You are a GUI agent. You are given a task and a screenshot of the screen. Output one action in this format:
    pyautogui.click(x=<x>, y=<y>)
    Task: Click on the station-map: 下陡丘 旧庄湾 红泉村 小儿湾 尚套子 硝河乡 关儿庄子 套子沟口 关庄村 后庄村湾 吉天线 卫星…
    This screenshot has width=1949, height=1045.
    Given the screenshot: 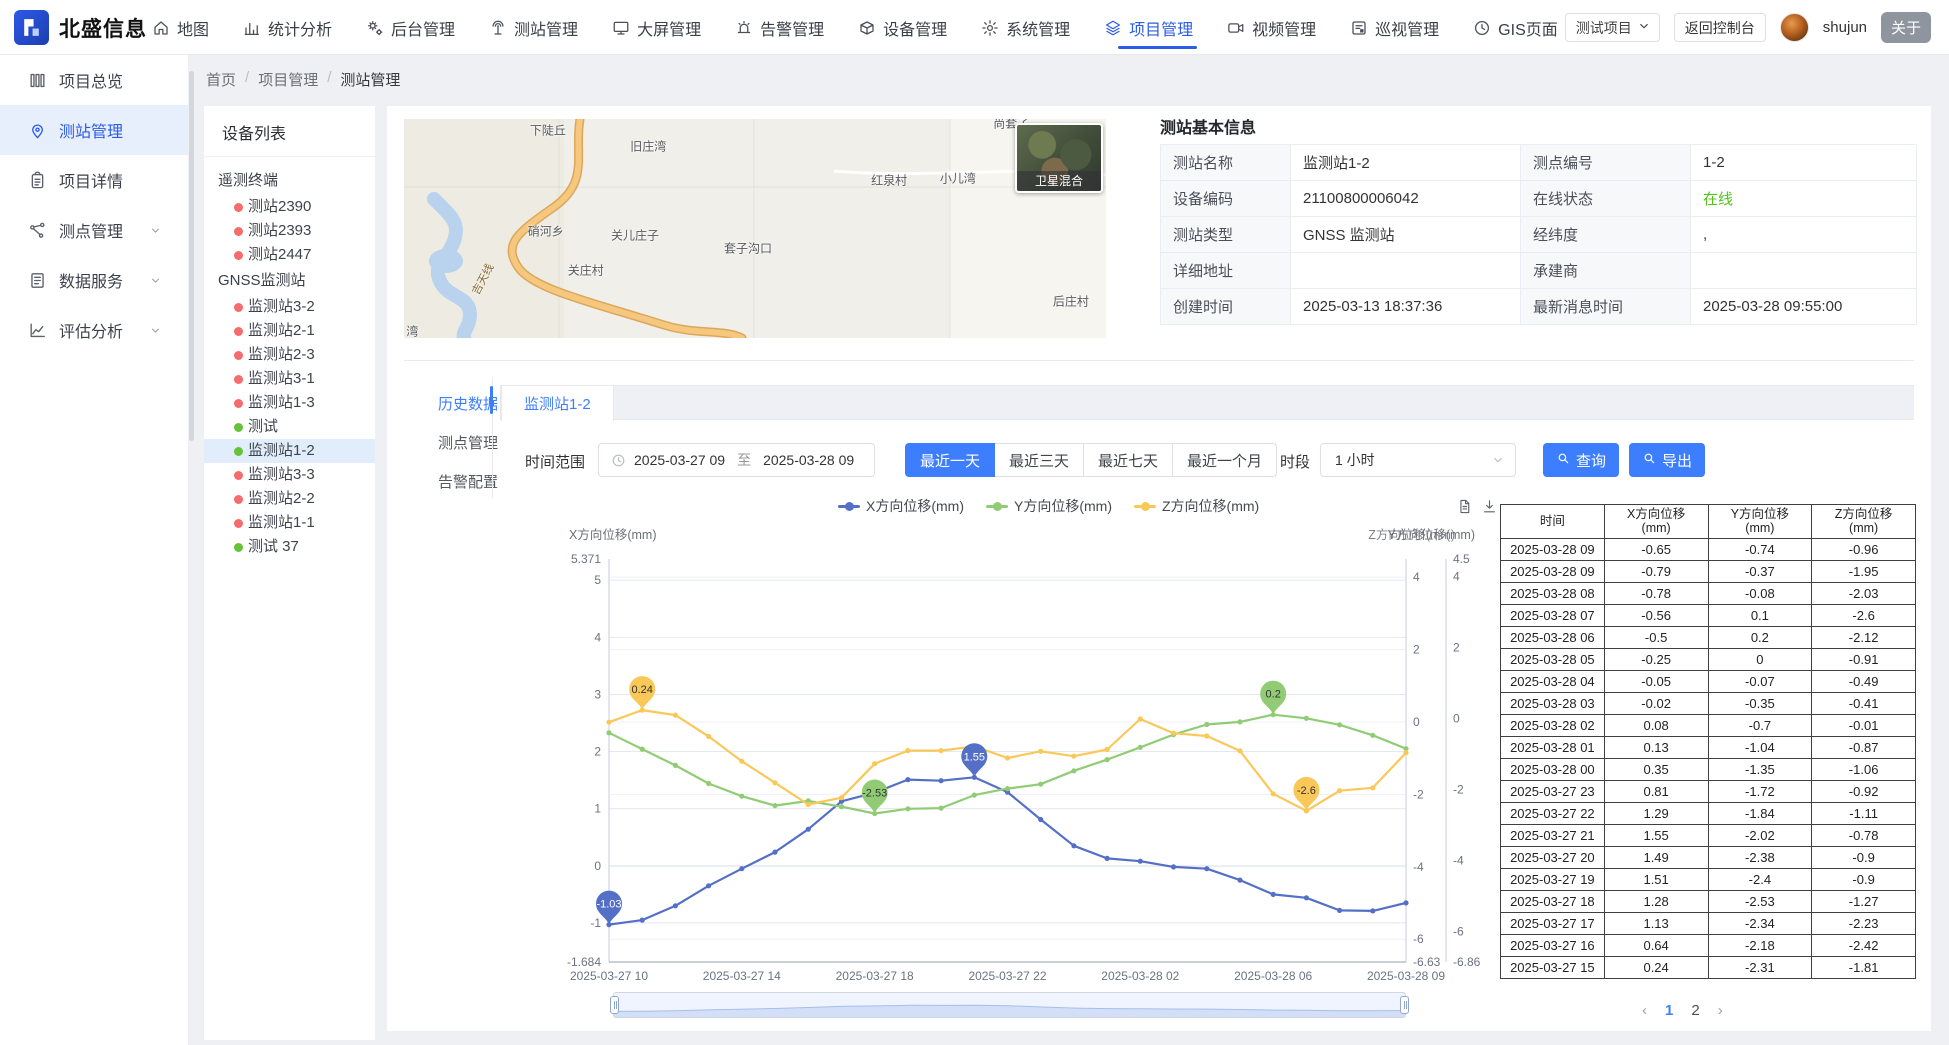 What is the action you would take?
    pyautogui.click(x=755, y=228)
    